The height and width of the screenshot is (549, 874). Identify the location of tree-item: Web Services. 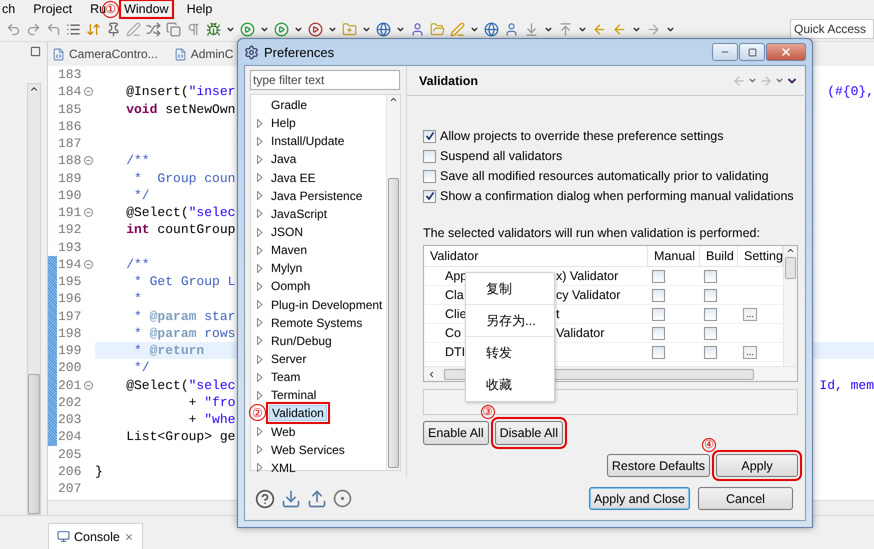
(308, 449).